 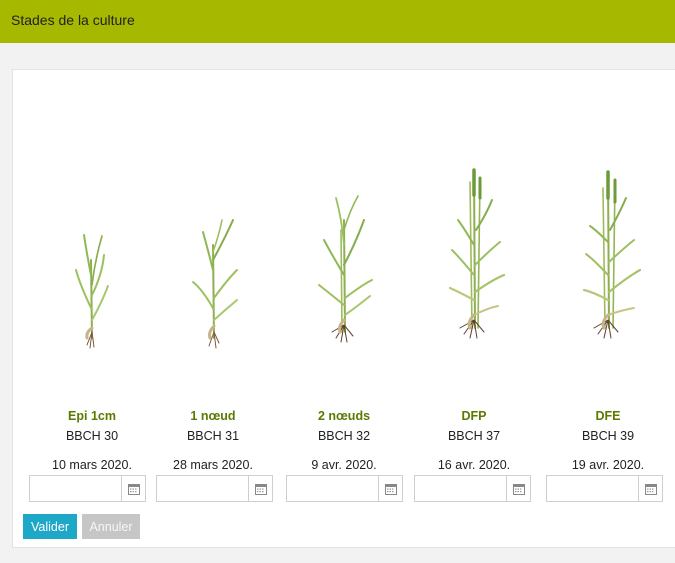 What do you see at coordinates (73, 20) in the screenshot?
I see `page-title: Stades de la culture` at bounding box center [73, 20].